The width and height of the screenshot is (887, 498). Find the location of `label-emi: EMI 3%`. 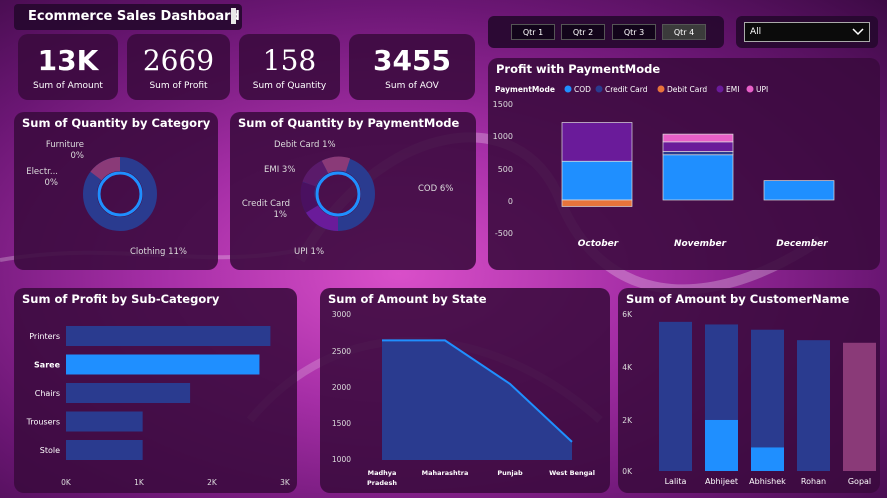

label-emi: EMI 3% is located at coordinates (279, 170).